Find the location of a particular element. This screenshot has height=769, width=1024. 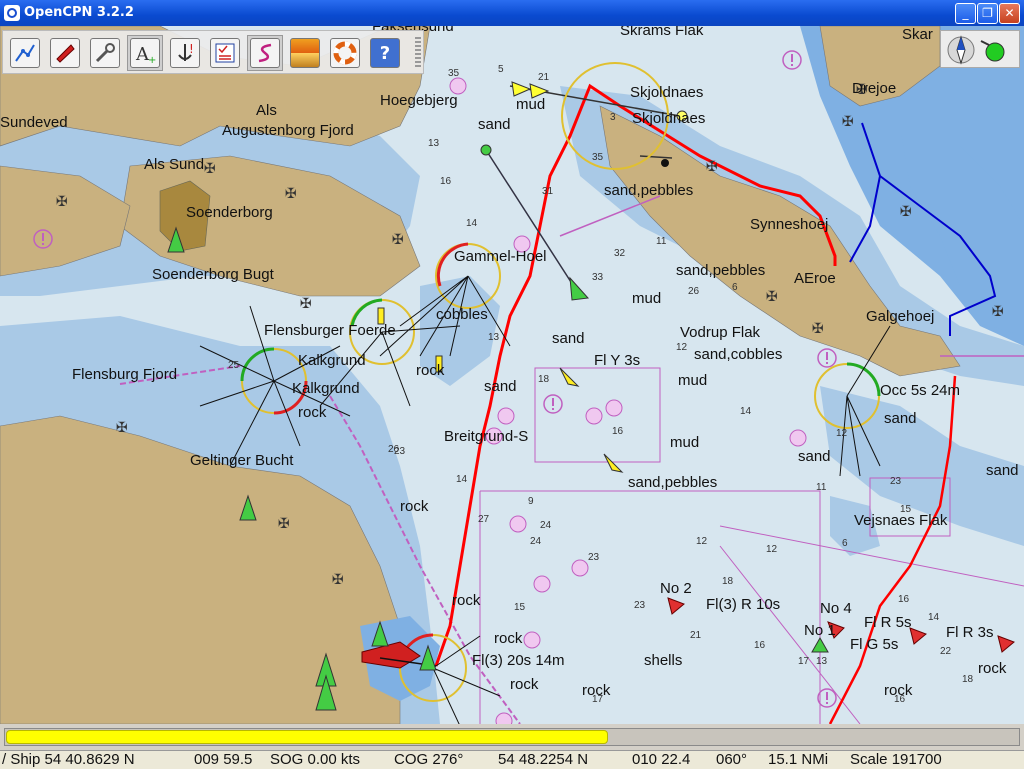

track-icon is located at coordinates (265, 53).